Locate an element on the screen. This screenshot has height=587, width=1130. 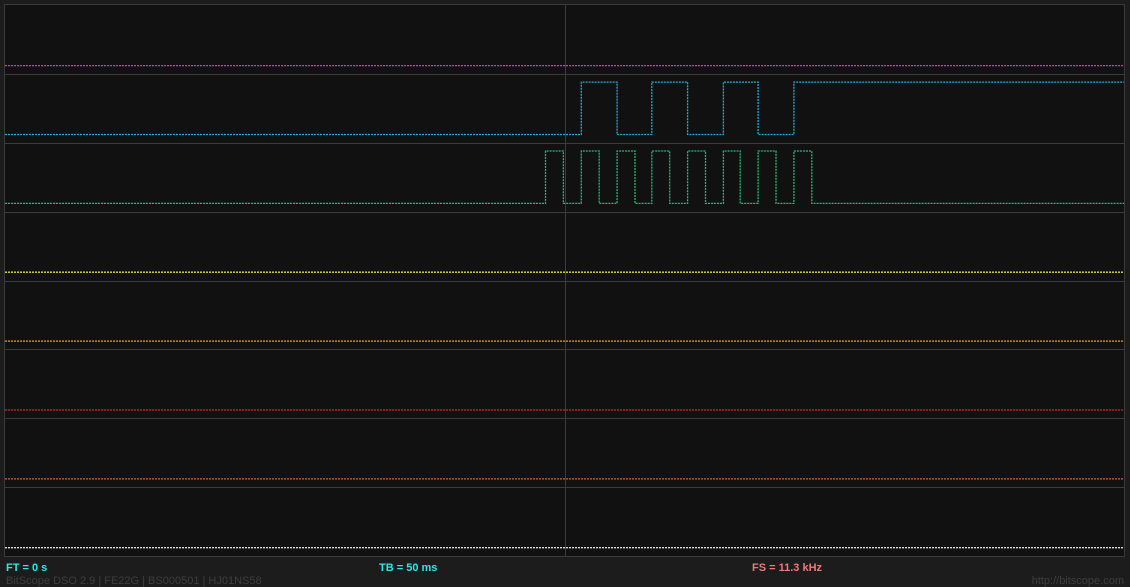
sample-rate-readout: FS = 11.3 kHz is located at coordinates (787, 568).